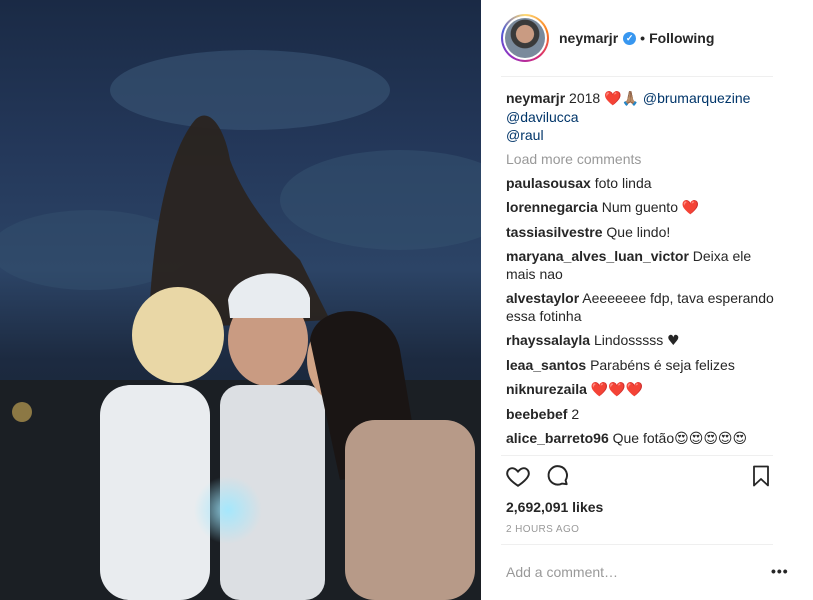 The image size is (813, 600). Describe the element at coordinates (557, 438) in the screenshot. I see `comment-username: alice_barreto96` at that location.